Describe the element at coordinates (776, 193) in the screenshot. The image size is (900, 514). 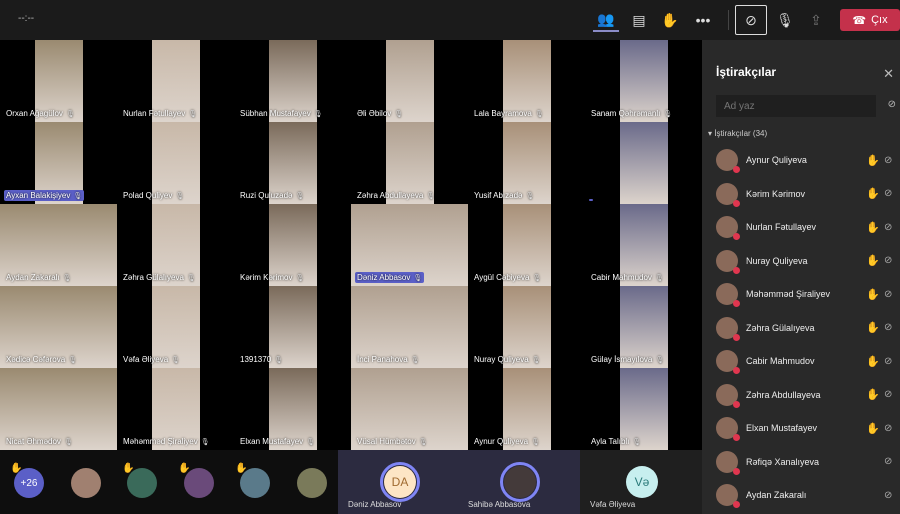
I see `participant-name: Kərim Kərimov` at that location.